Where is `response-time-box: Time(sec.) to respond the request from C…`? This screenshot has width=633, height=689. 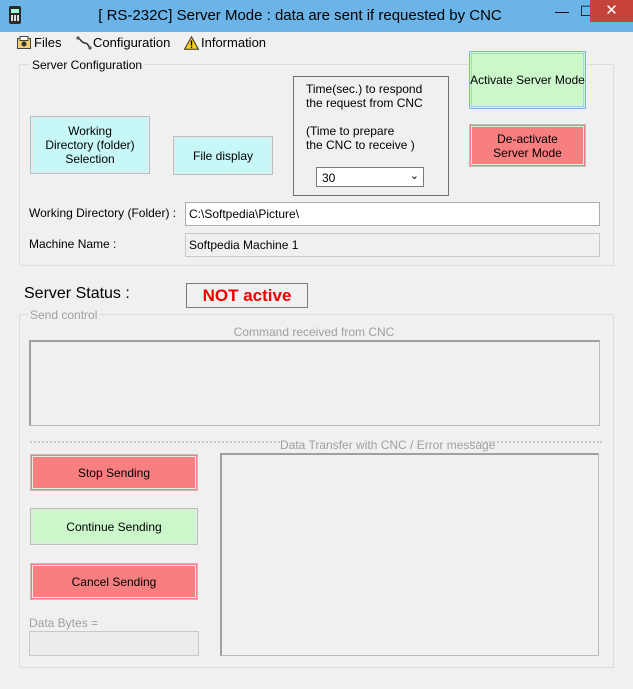
response-time-box: Time(sec.) to respond the request from C… is located at coordinates (371, 136).